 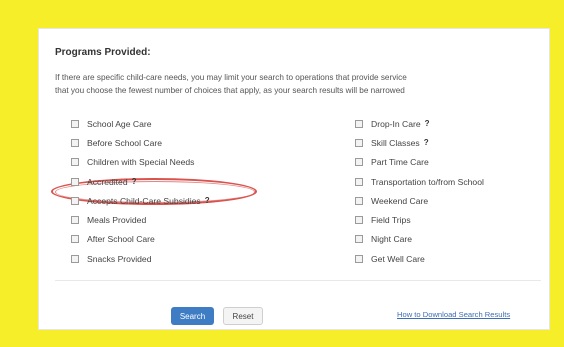 I want to click on option-skill-classes: Skill Classes ?, so click(x=419, y=142).